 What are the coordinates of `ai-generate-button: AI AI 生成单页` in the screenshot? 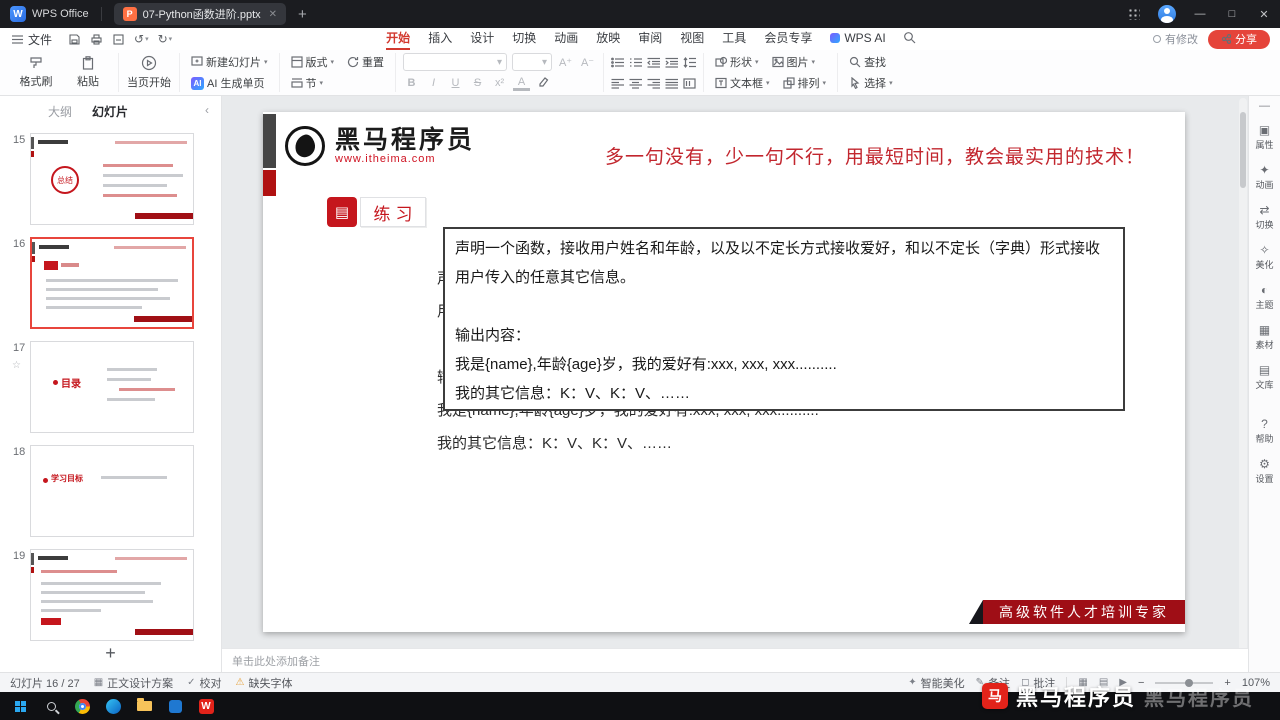 It's located at (227, 83).